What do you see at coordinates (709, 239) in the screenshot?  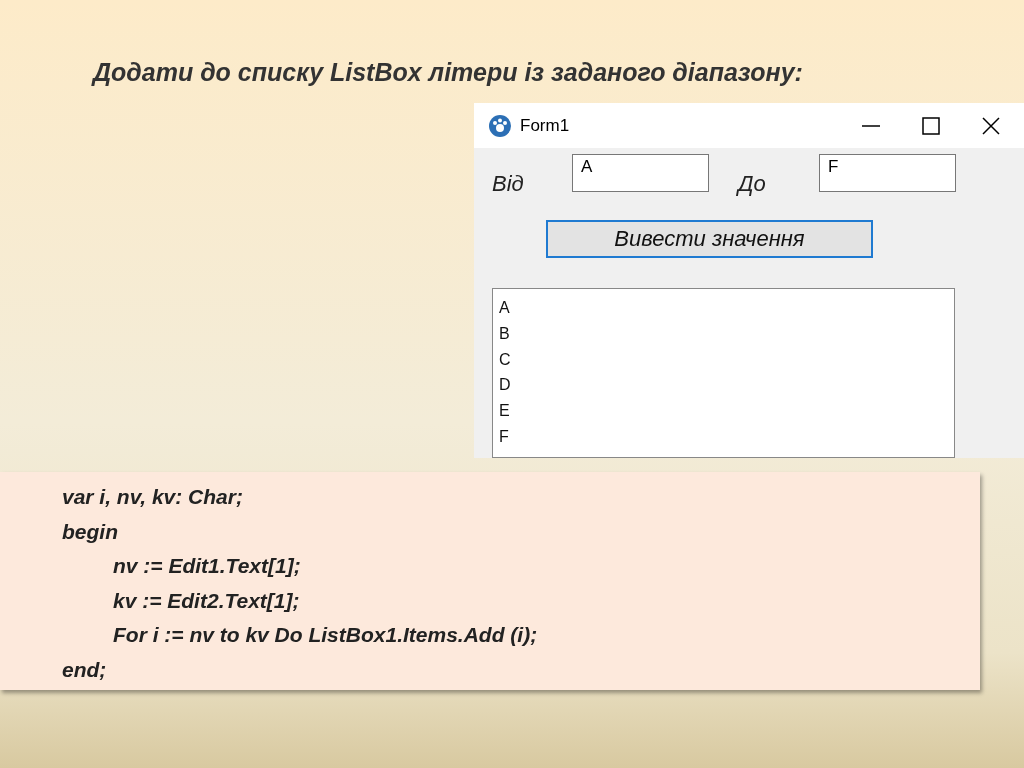 I see `output-button: Вивести значення` at bounding box center [709, 239].